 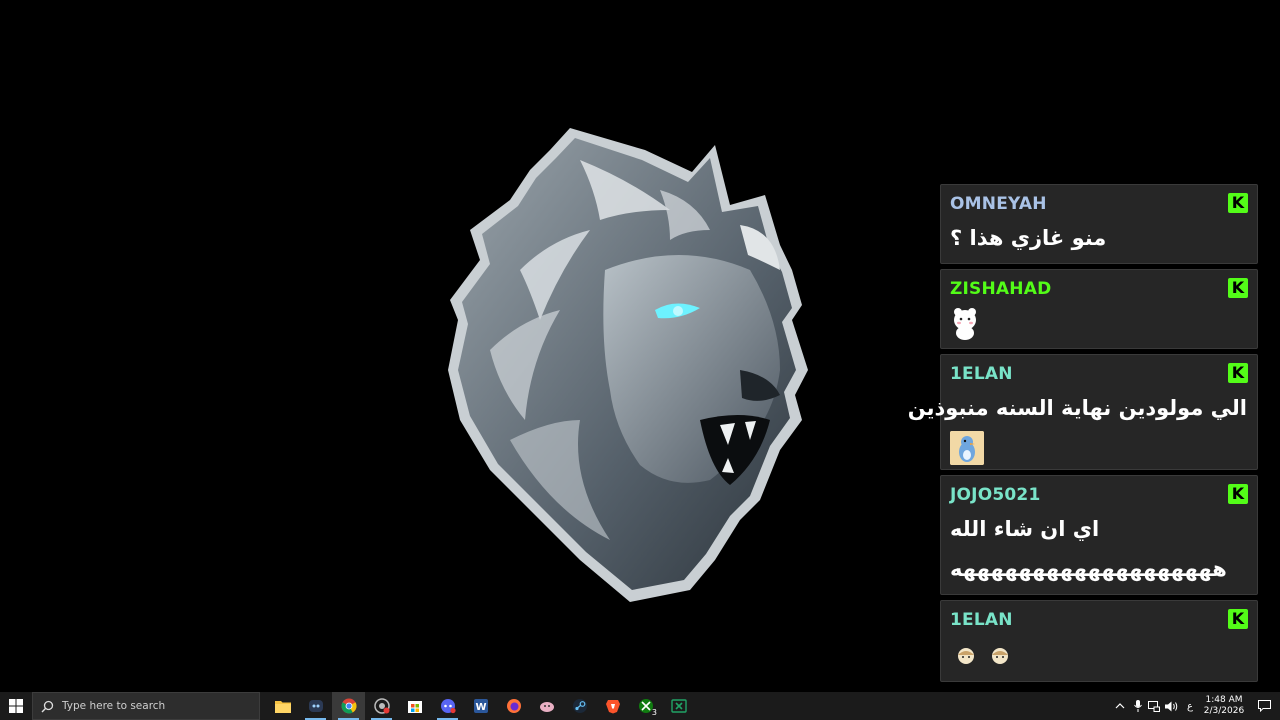 What do you see at coordinates (47, 706) in the screenshot?
I see `search-icon` at bounding box center [47, 706].